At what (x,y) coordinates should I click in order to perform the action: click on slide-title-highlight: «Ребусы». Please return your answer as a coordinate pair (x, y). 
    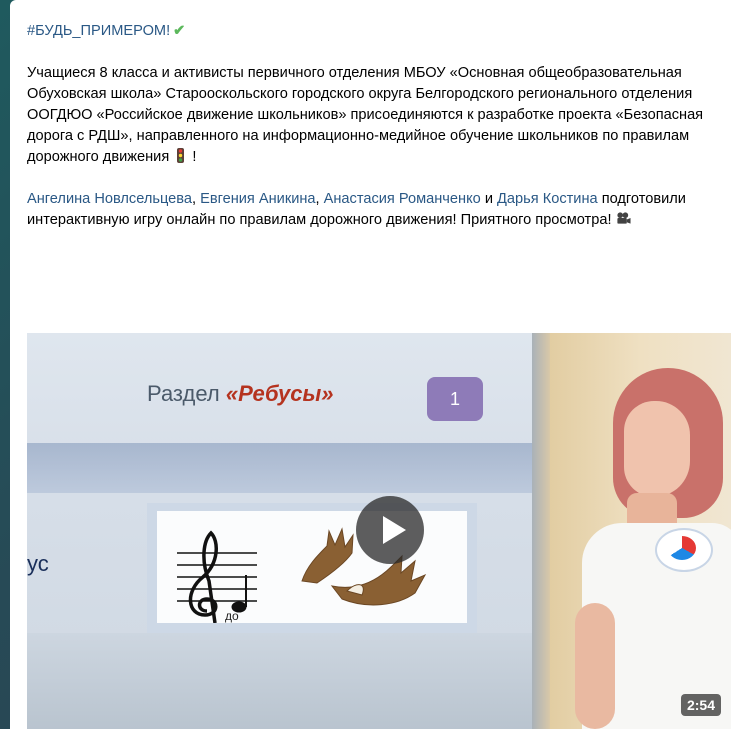
    Looking at the image, I should click on (279, 393).